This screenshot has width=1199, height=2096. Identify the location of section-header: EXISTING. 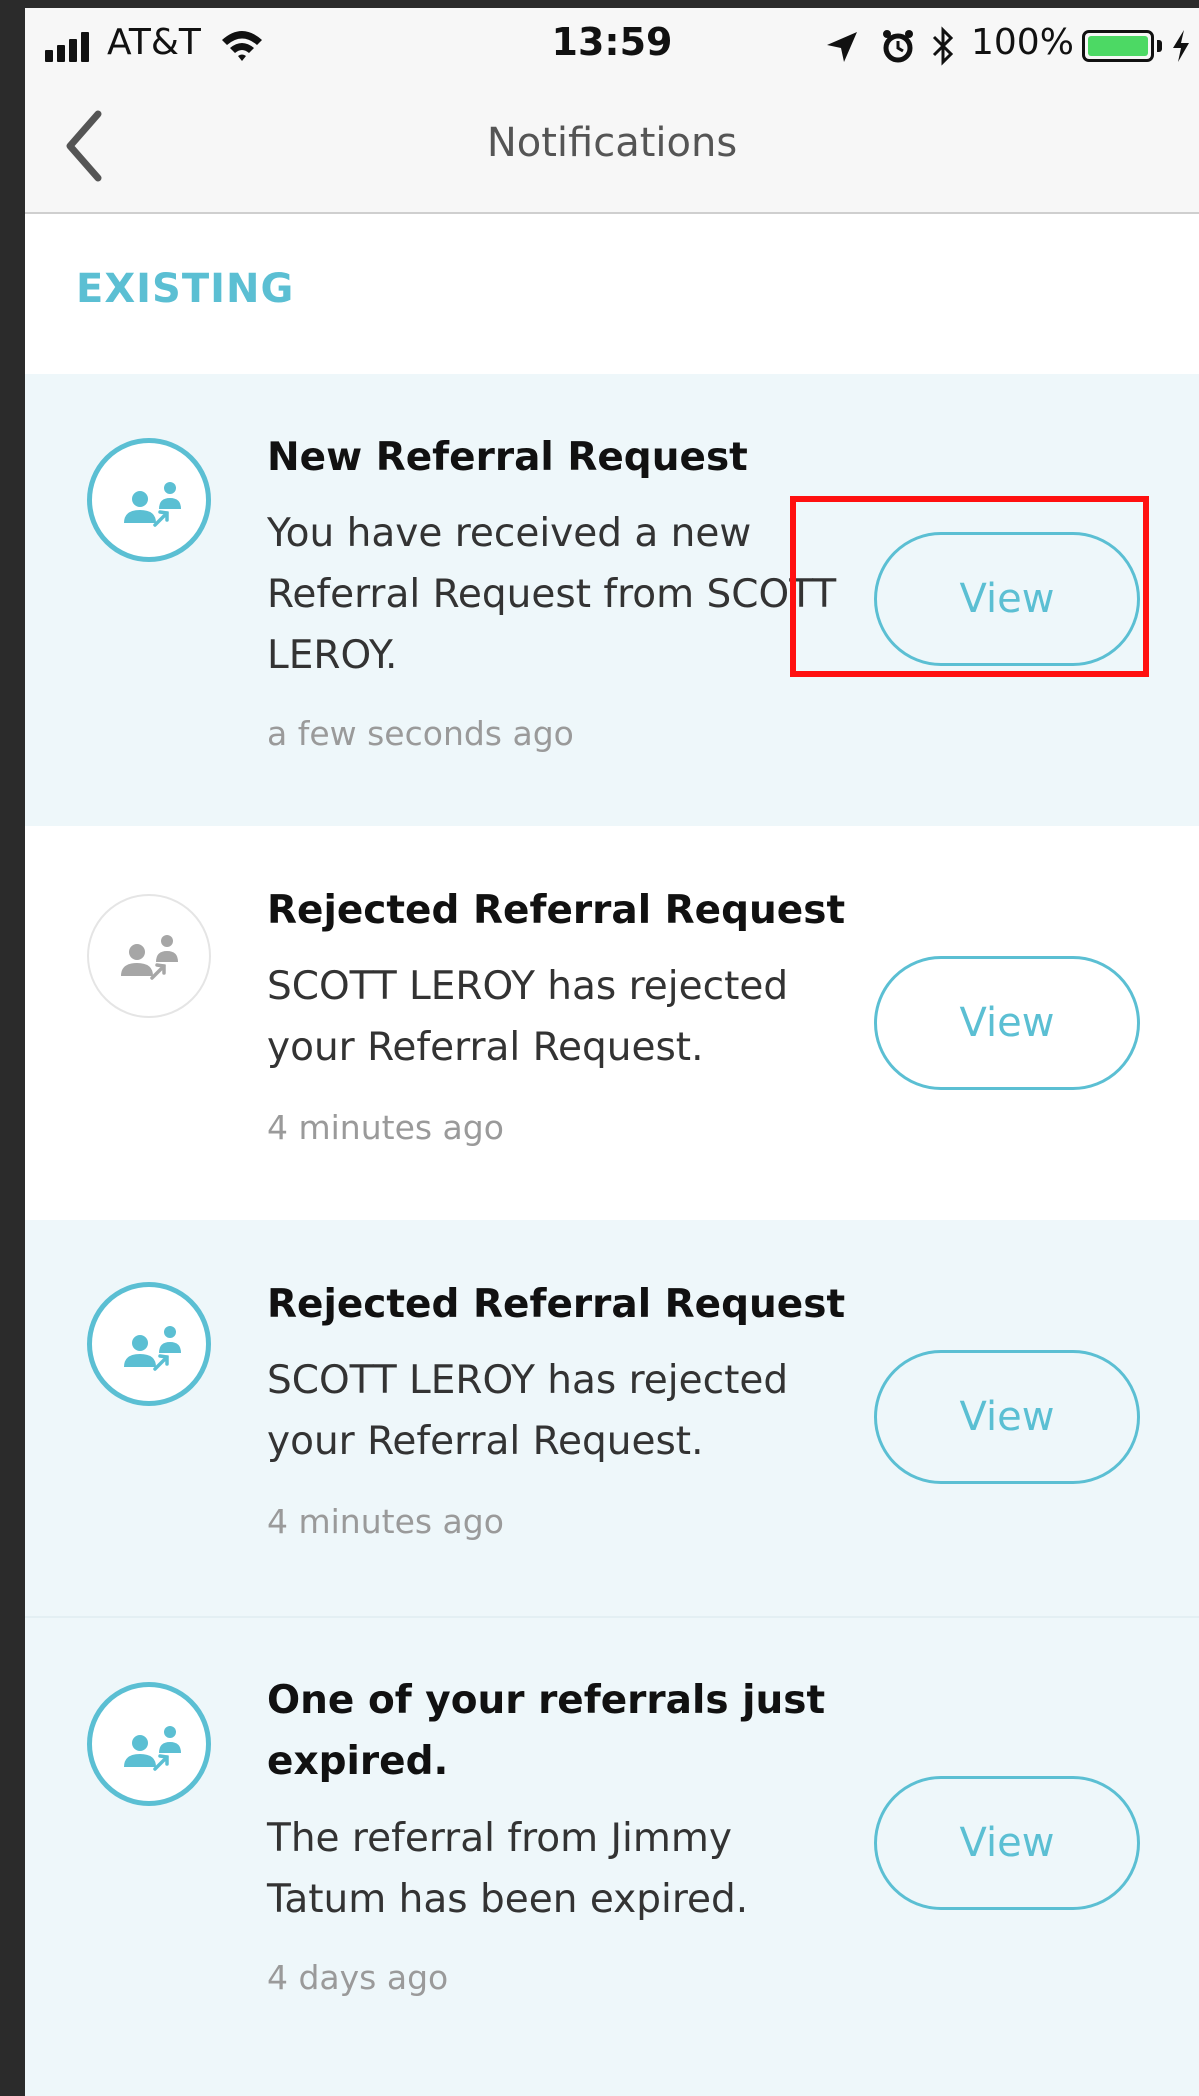
(612, 294).